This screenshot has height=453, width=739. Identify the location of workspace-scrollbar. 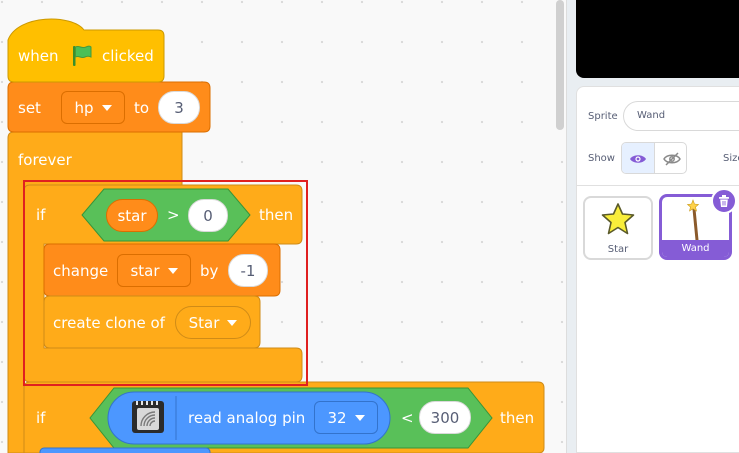
(560, 65).